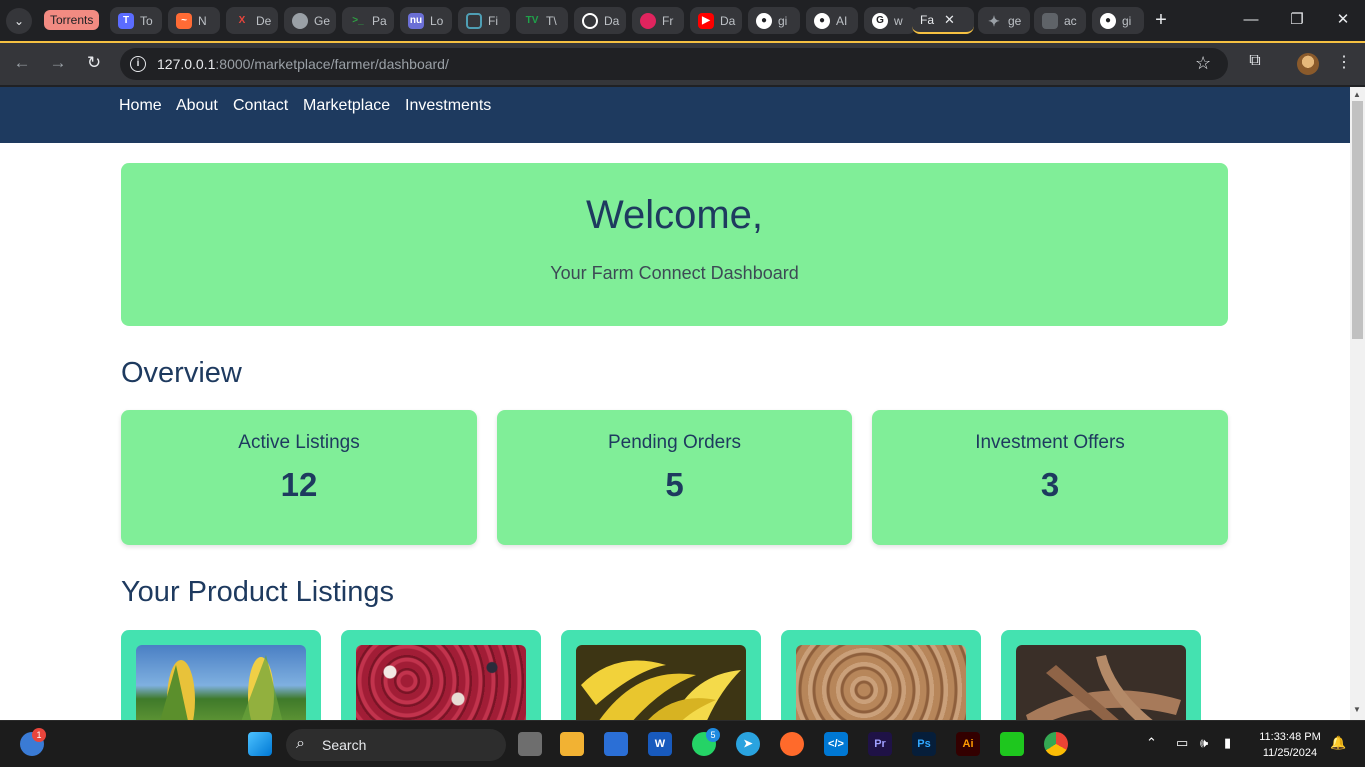  Describe the element at coordinates (674, 273) in the screenshot. I see `welcome-subtitle: Your Farm Connect Dashboard` at that location.